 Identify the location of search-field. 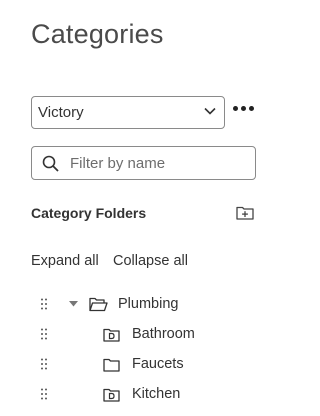
(143, 163).